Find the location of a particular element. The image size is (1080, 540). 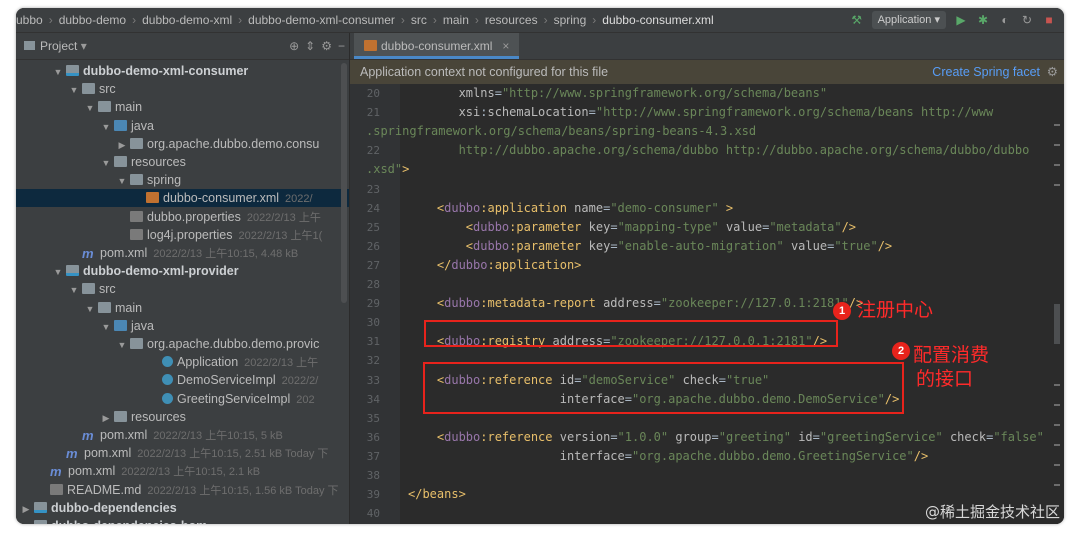

breadcrumb-item: resources is located at coordinates (511, 20).